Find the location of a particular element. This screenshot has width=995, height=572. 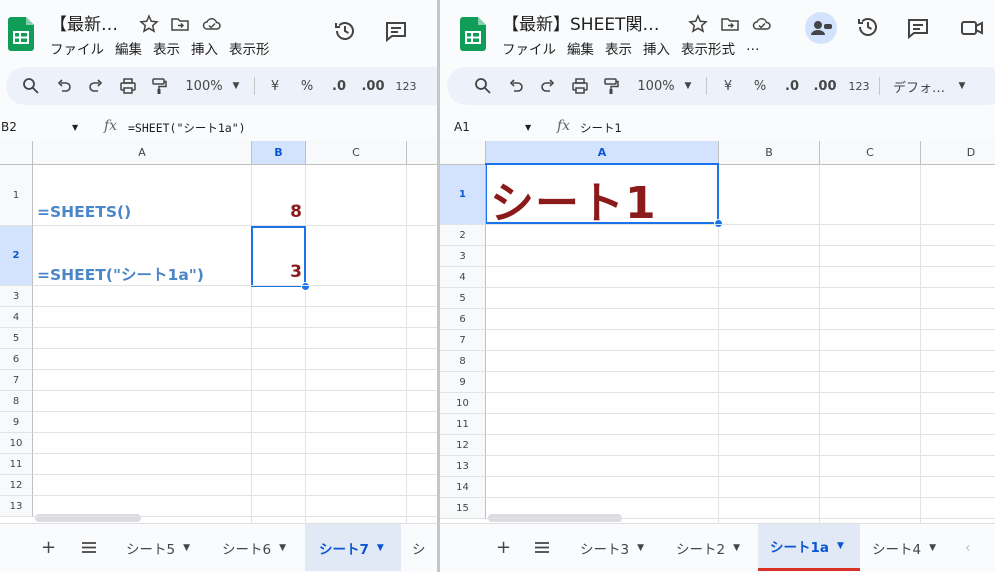

row-header-1: 1 is located at coordinates (463, 195).